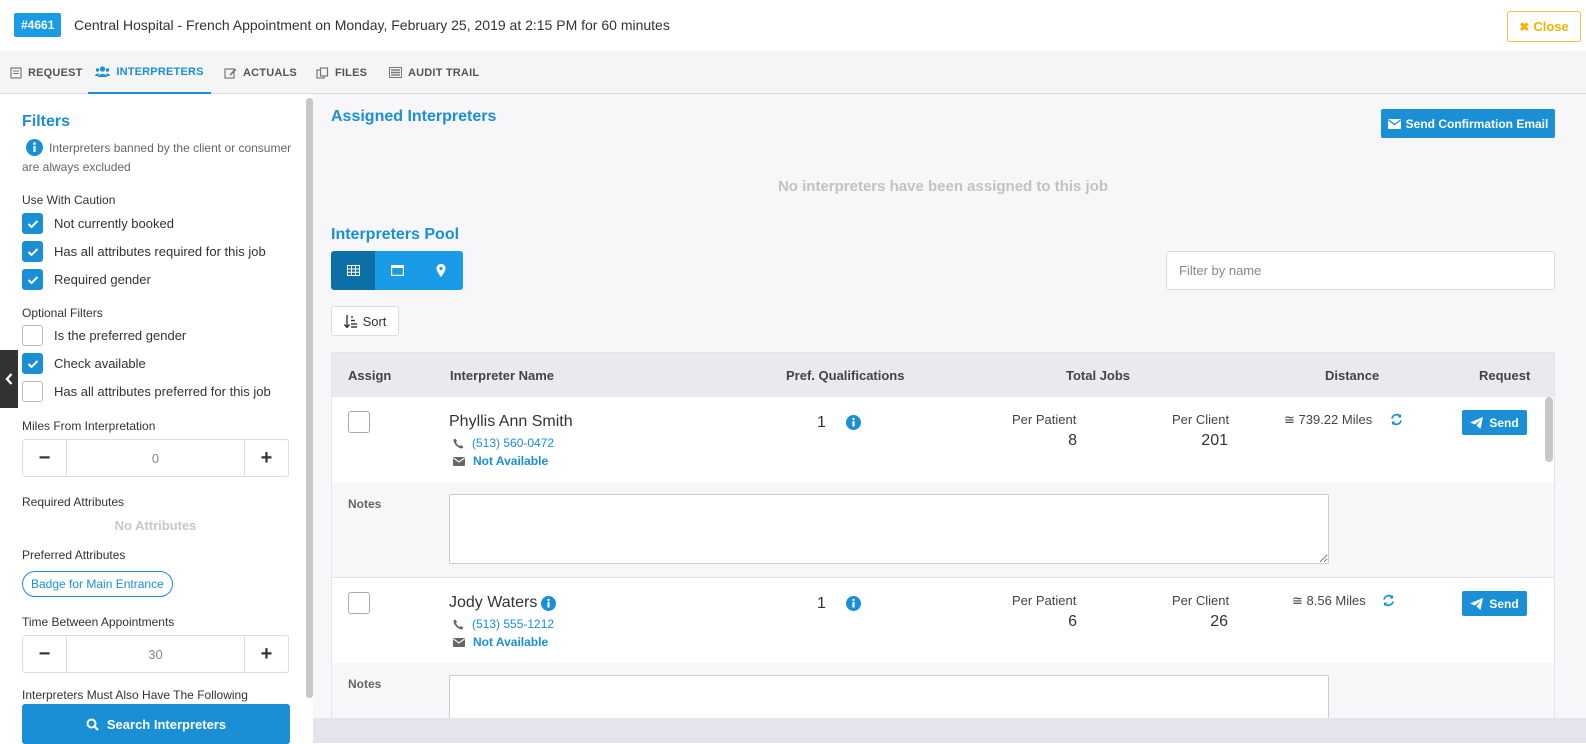 Image resolution: width=1586 pixels, height=744 pixels. Describe the element at coordinates (845, 375) in the screenshot. I see `column-pref-qualifications: Pref. Qualifications` at that location.